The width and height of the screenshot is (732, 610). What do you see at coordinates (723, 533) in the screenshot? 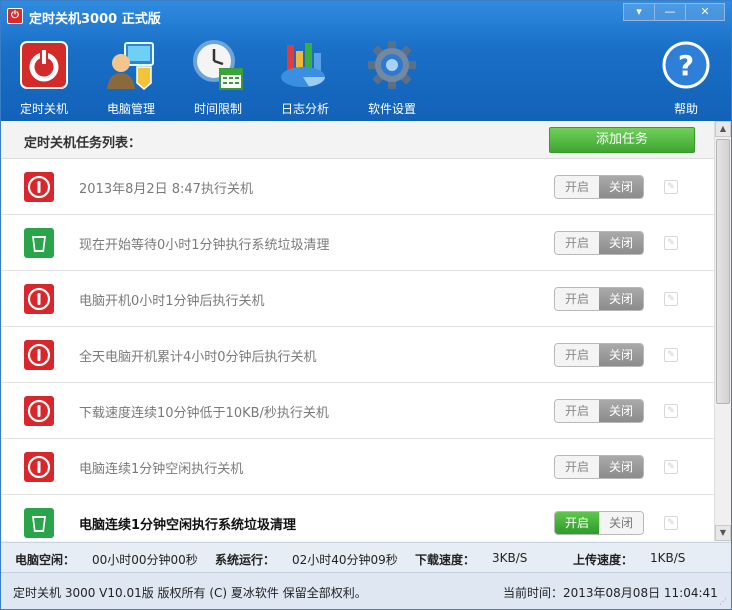
I see `scroll-down-arrow-icon: ▼` at bounding box center [723, 533].